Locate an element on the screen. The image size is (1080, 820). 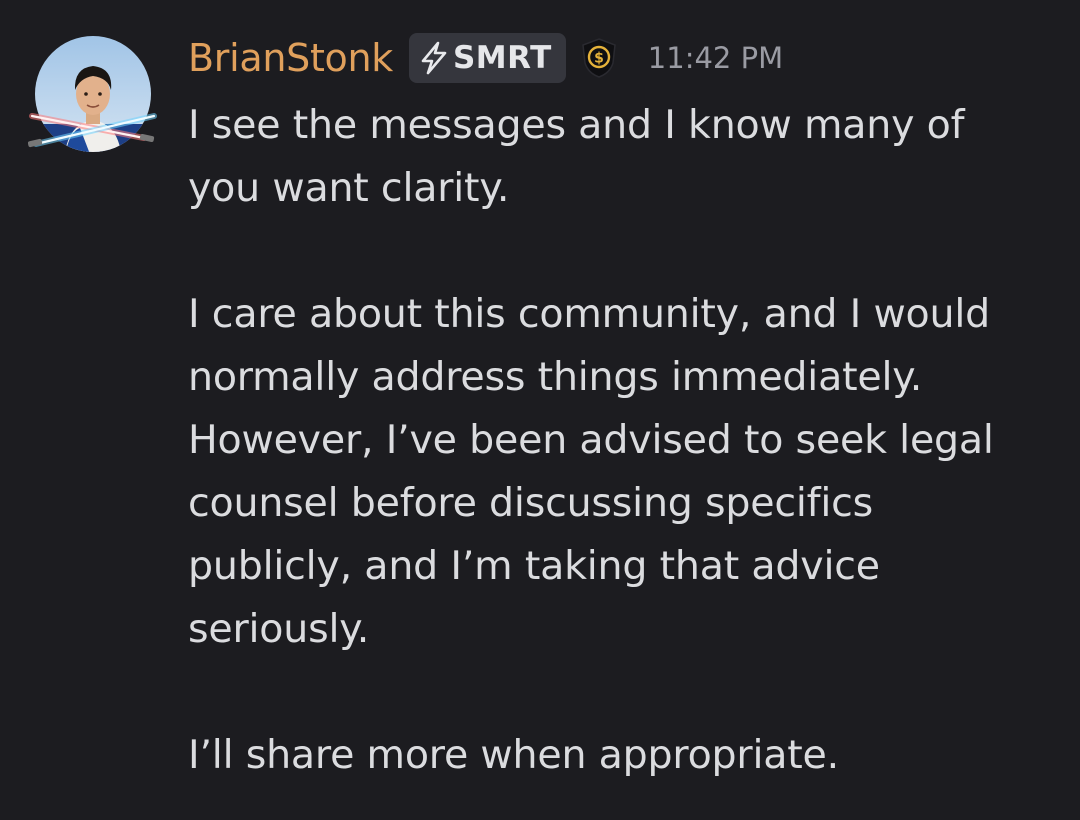
dollar-shield-icon: $ is located at coordinates (599, 58).